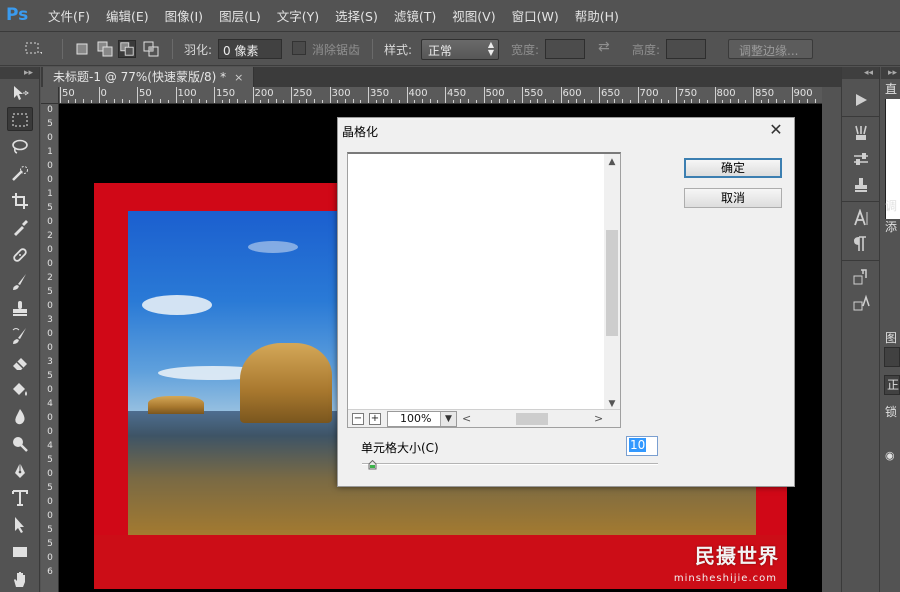 The height and width of the screenshot is (592, 900). What do you see at coordinates (356, 16) in the screenshot?
I see `menu-select: 选择(S)` at bounding box center [356, 16].